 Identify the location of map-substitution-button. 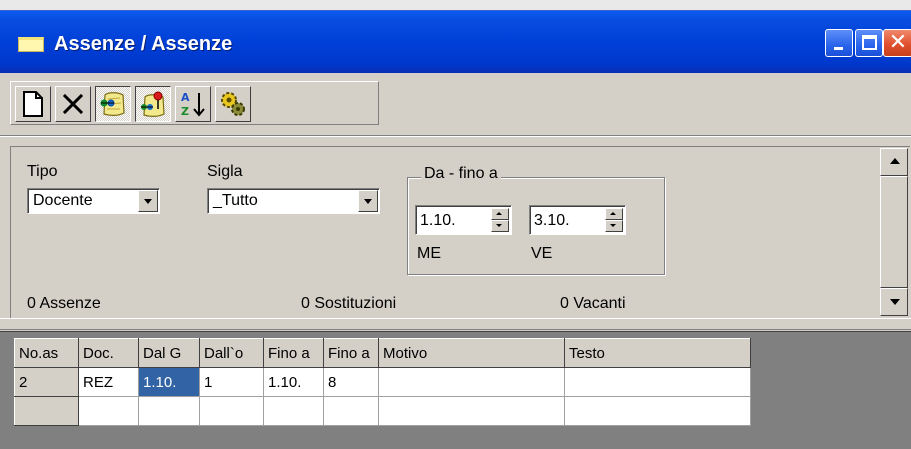
(113, 104).